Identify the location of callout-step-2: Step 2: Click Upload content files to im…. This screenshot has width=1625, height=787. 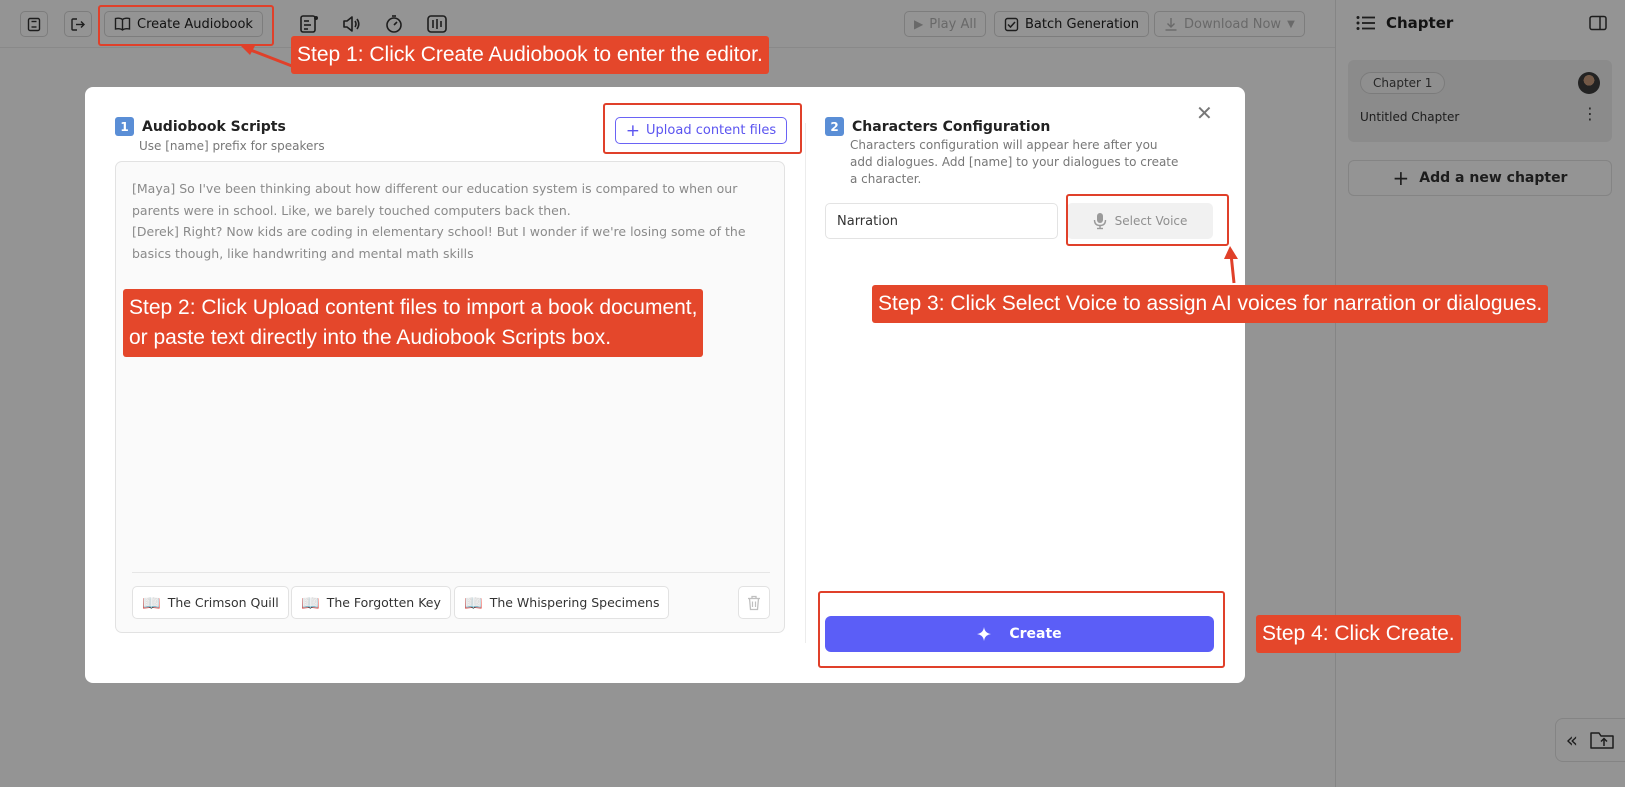
(413, 323).